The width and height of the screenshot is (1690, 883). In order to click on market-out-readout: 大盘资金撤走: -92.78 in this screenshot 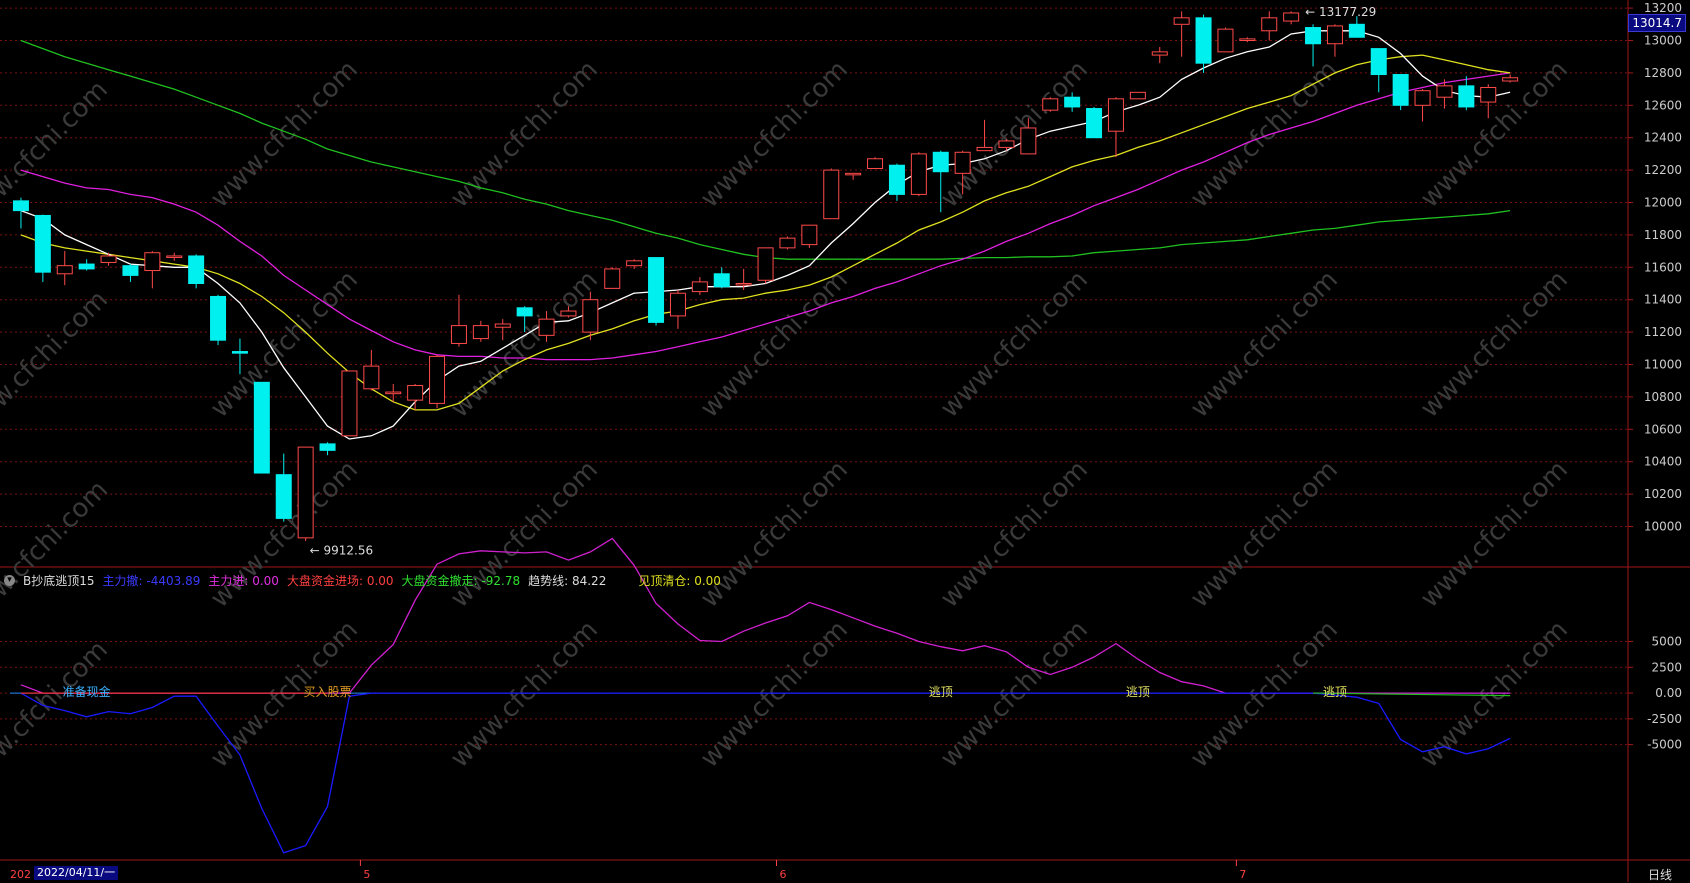, I will do `click(461, 580)`.